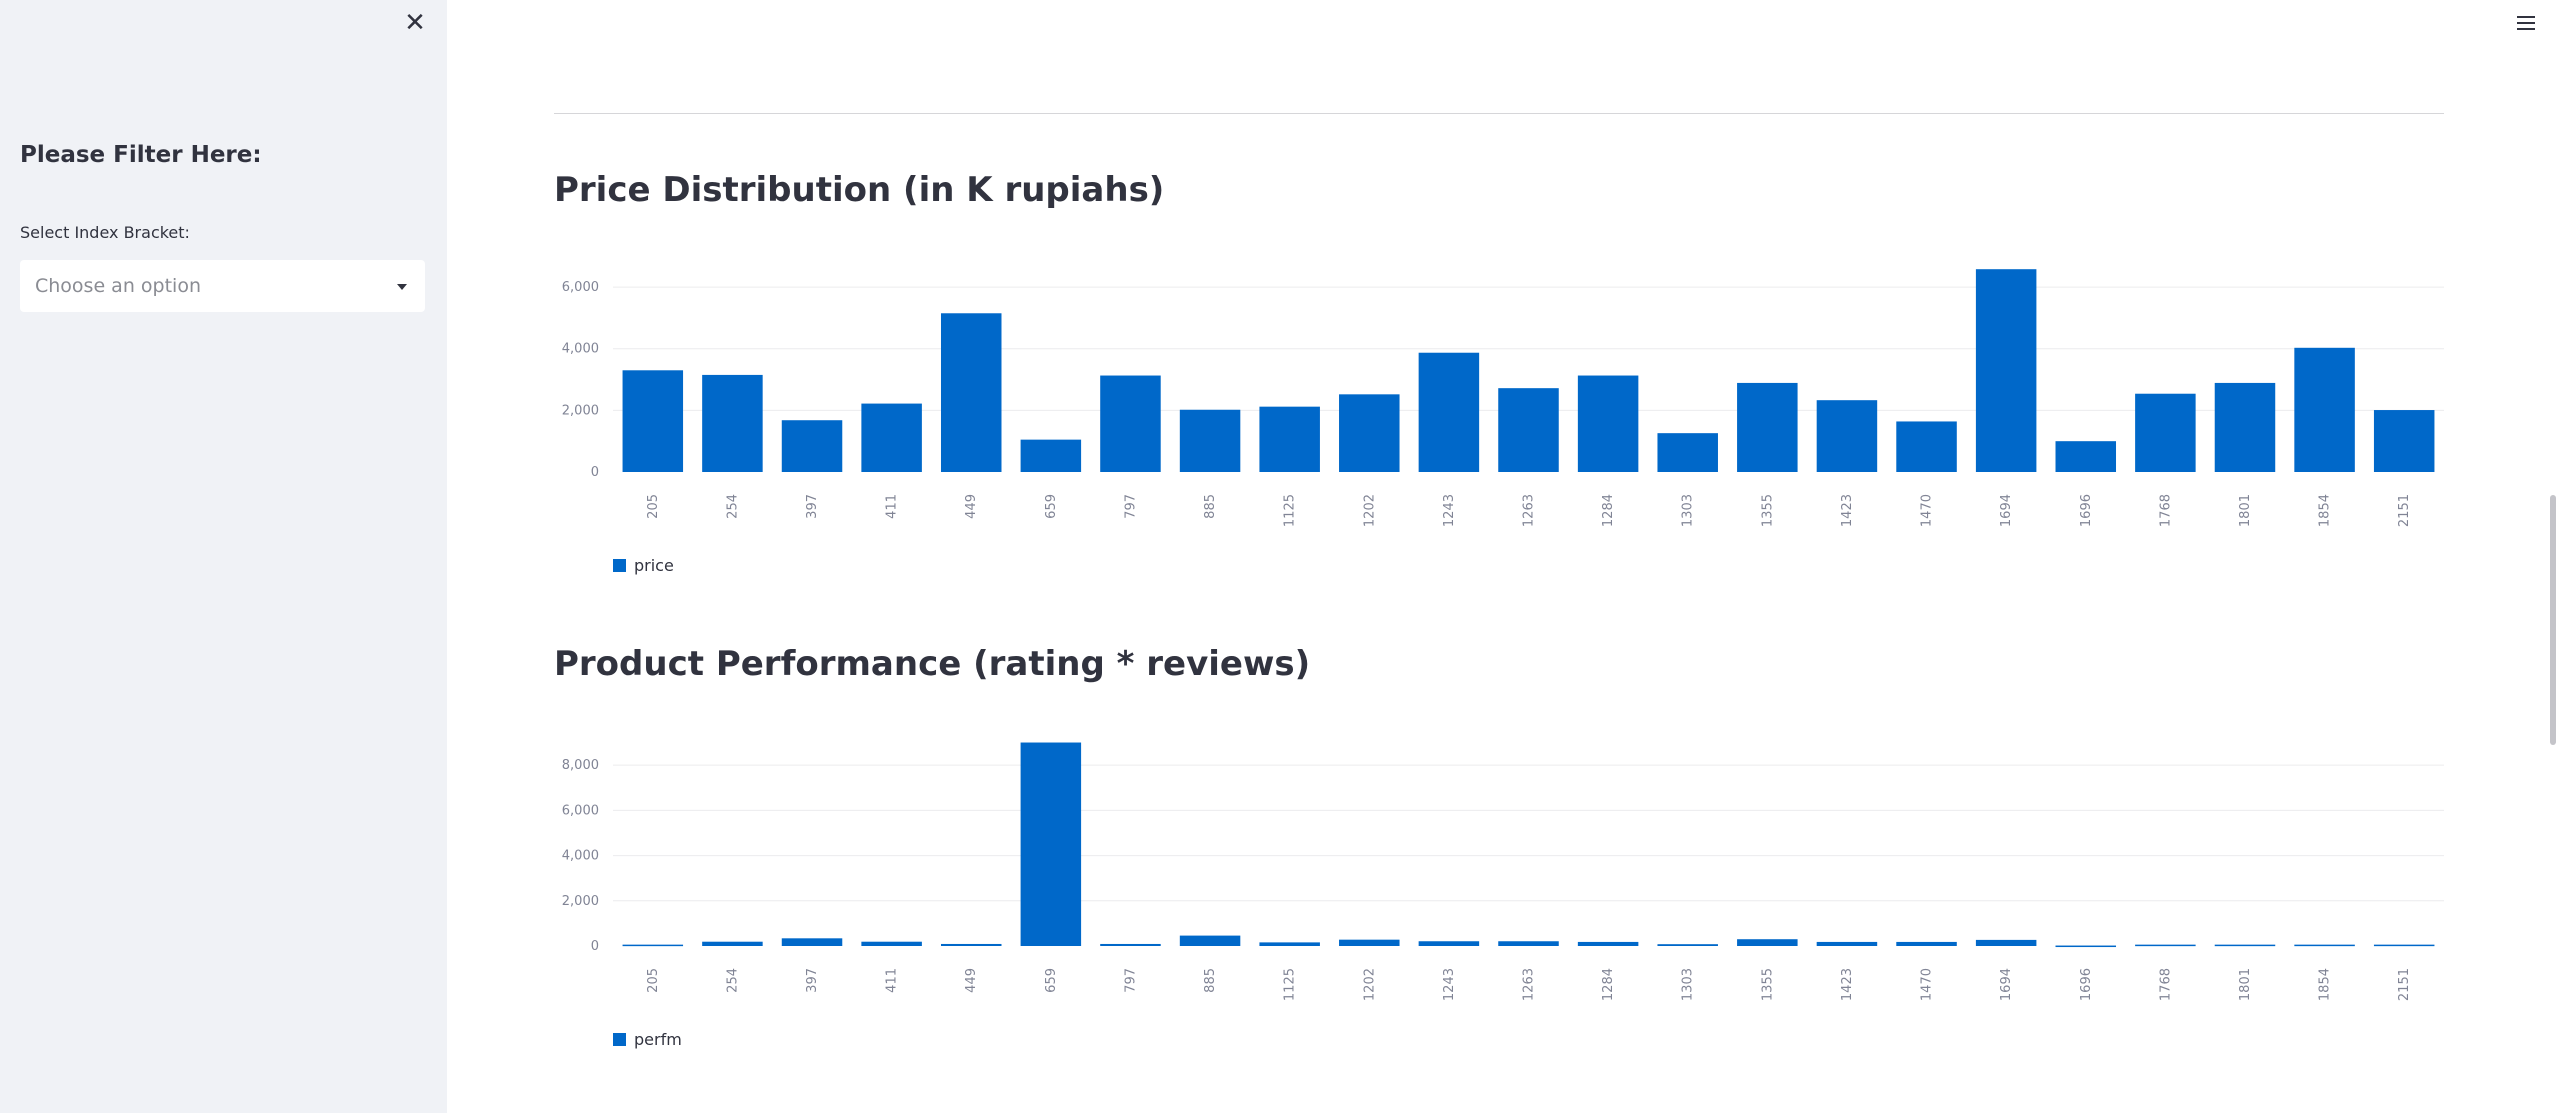 The image size is (2557, 1113). Describe the element at coordinates (1529, 510) in the screenshot. I see `x-tick-label: 1263` at that location.